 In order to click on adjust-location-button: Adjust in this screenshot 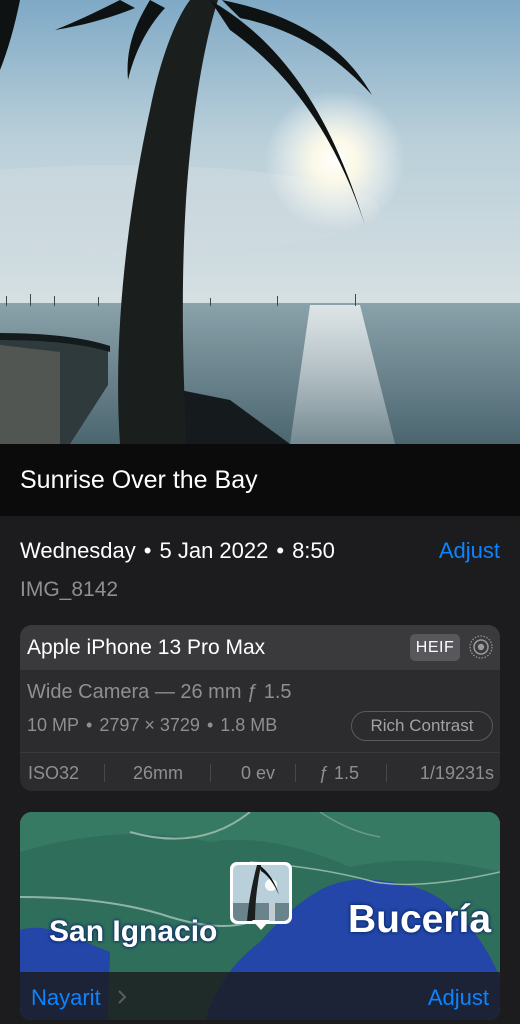, I will do `click(458, 998)`.